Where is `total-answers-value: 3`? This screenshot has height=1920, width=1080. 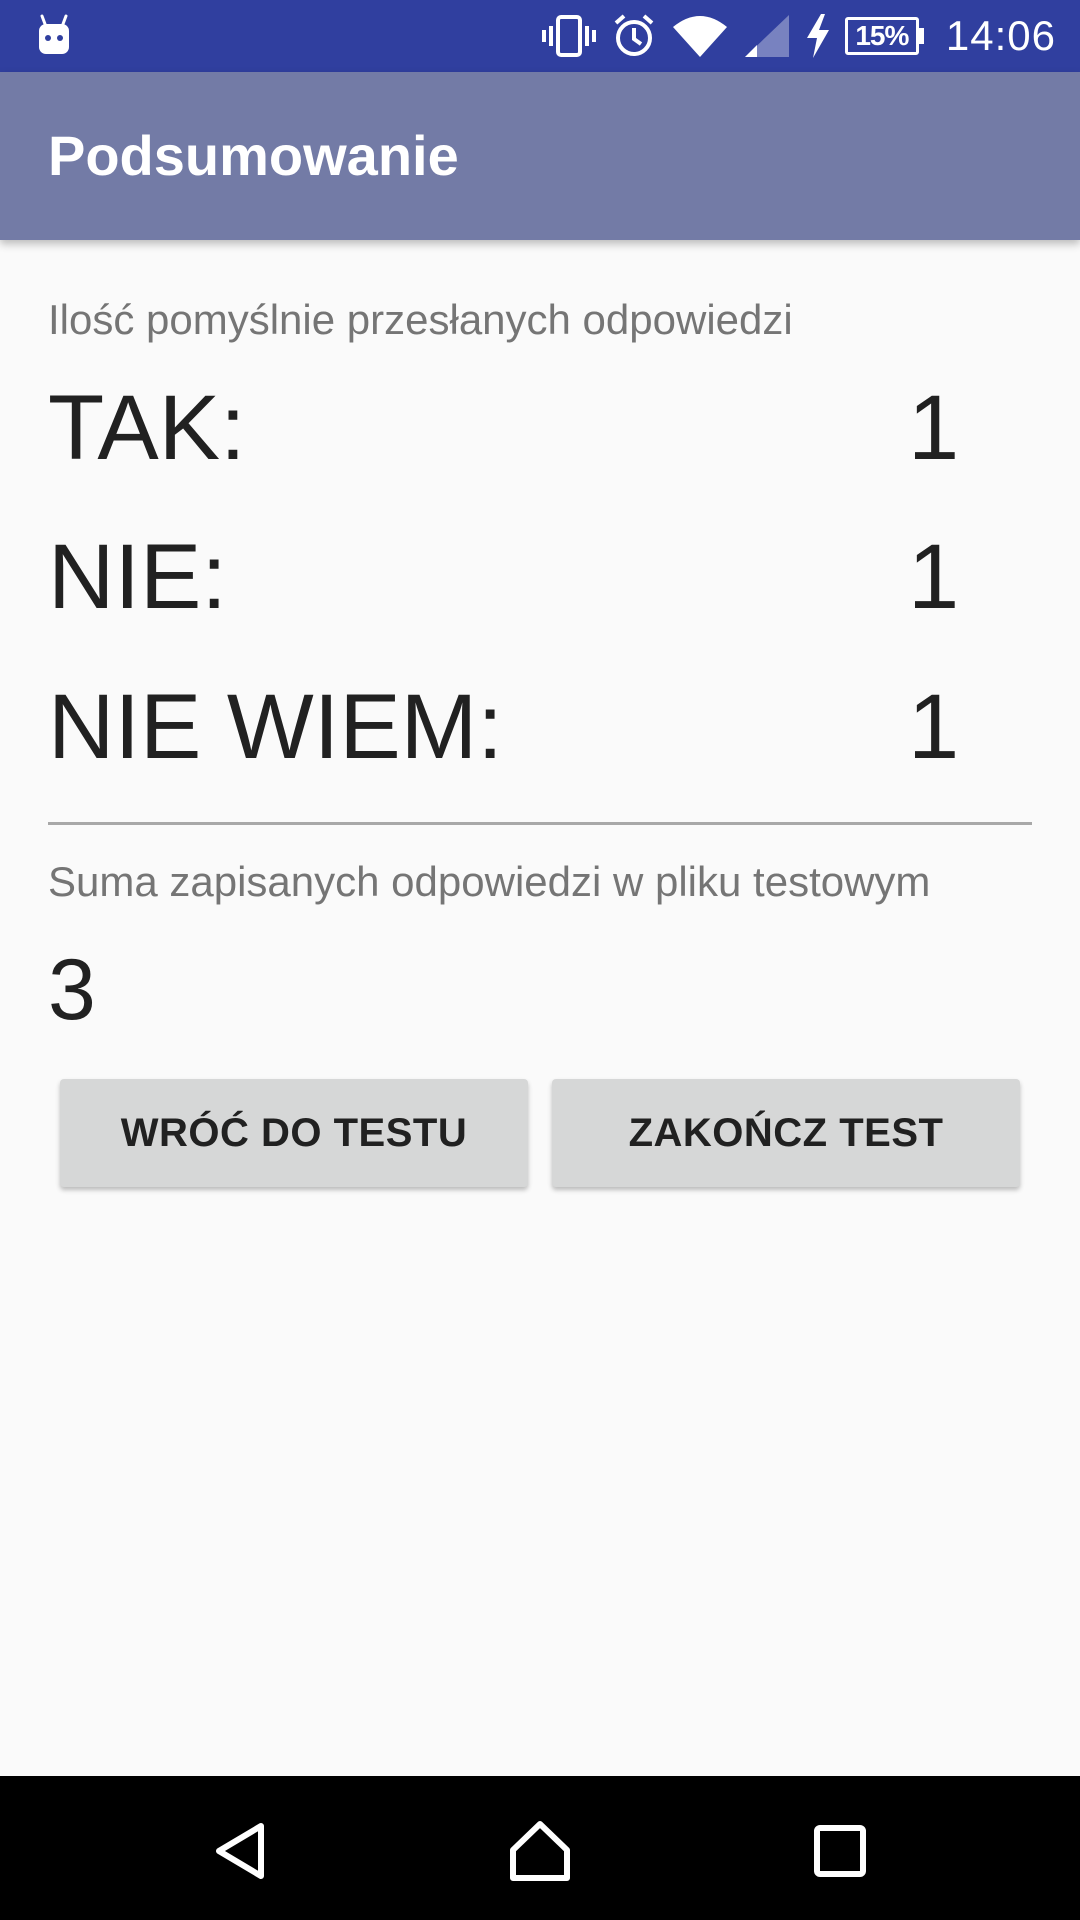 total-answers-value: 3 is located at coordinates (72, 990).